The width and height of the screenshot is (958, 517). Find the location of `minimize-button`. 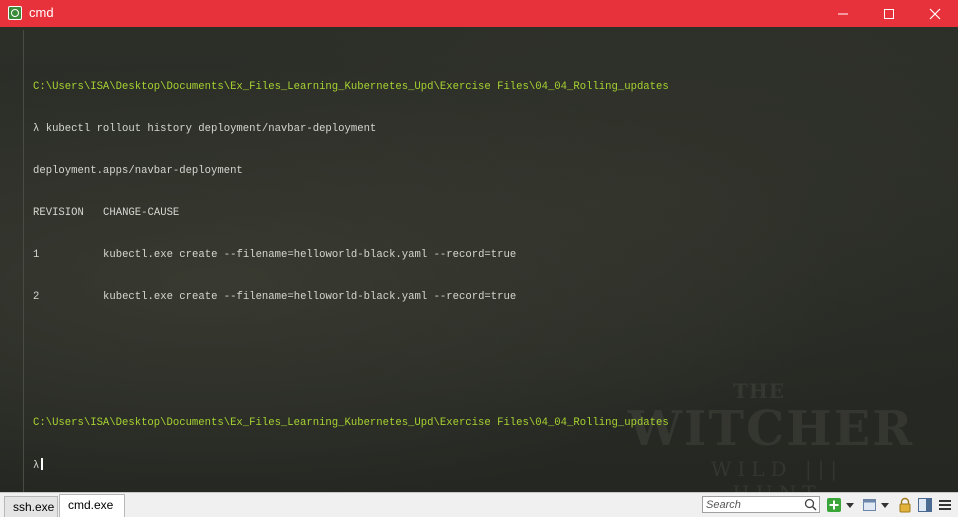

minimize-button is located at coordinates (843, 13).